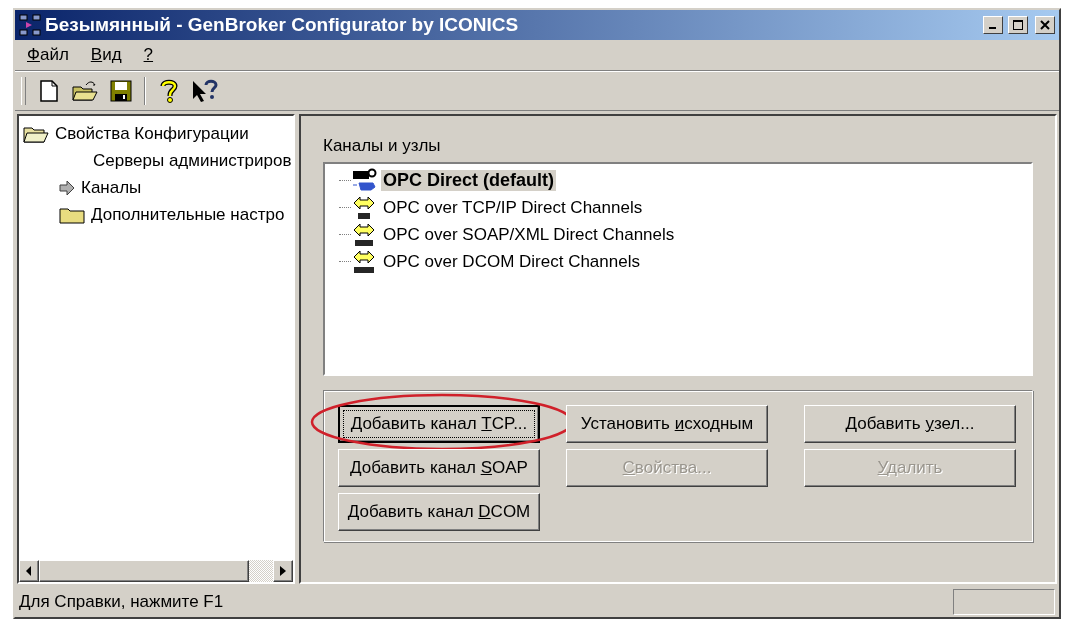 The width and height of the screenshot is (1075, 629). I want to click on horizontal-scrollbar, so click(156, 571).